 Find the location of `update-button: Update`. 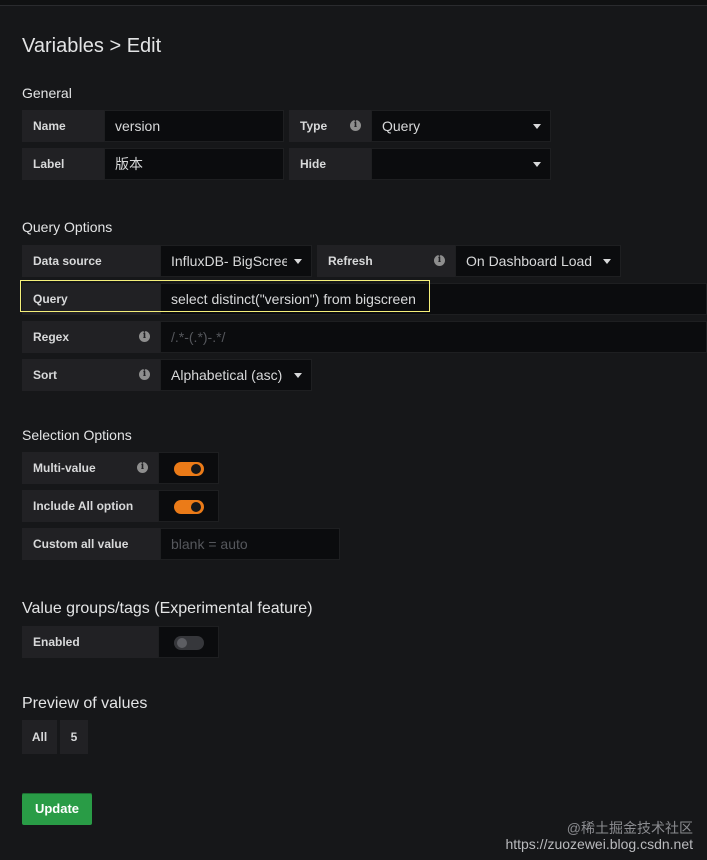

update-button: Update is located at coordinates (57, 809).